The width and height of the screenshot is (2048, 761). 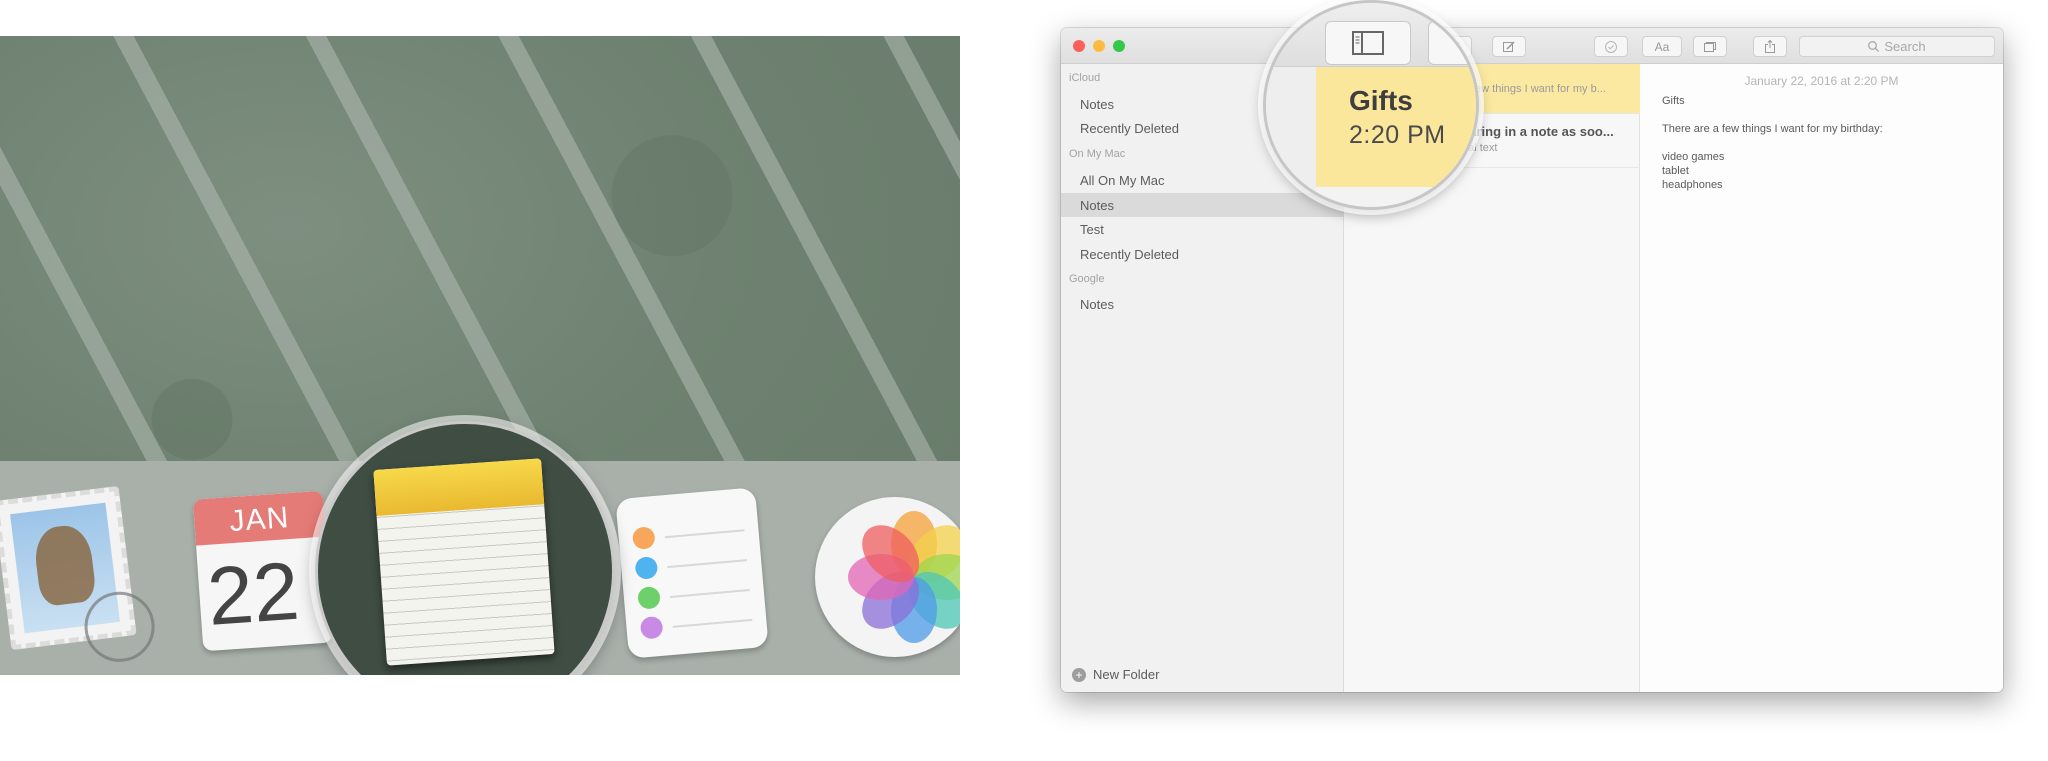 What do you see at coordinates (1119, 46) in the screenshot?
I see `zoom-button` at bounding box center [1119, 46].